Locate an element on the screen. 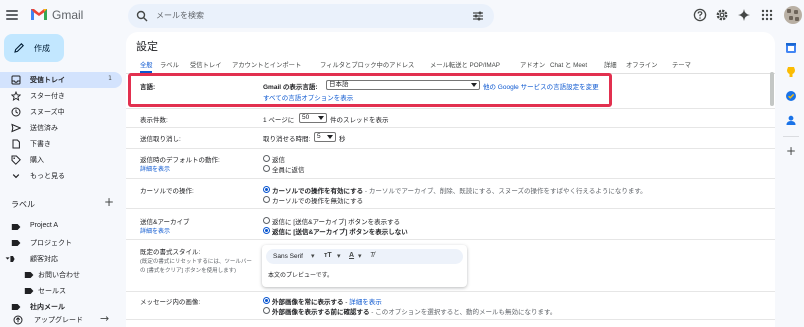  reply-all-radio is located at coordinates (266, 168).